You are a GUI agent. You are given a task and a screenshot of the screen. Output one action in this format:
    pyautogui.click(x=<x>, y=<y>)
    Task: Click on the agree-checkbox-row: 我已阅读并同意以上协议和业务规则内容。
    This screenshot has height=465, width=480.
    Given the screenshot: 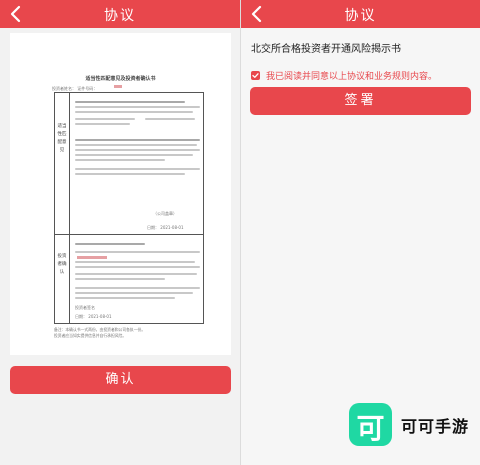 What is the action you would take?
    pyautogui.click(x=344, y=75)
    